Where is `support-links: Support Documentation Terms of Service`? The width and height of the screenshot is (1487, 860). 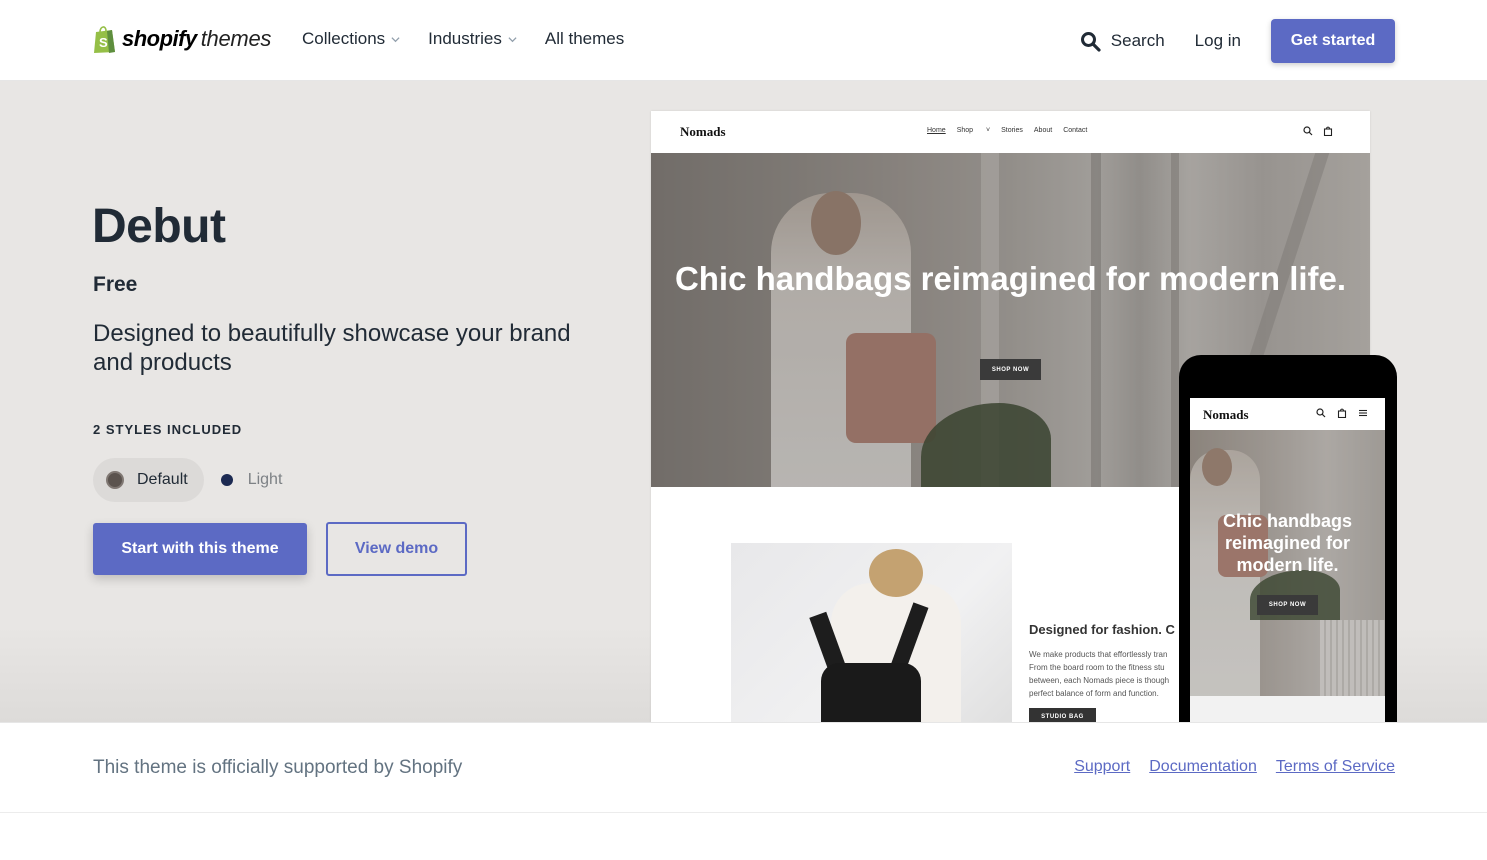 support-links: Support Documentation Terms of Service is located at coordinates (1234, 767).